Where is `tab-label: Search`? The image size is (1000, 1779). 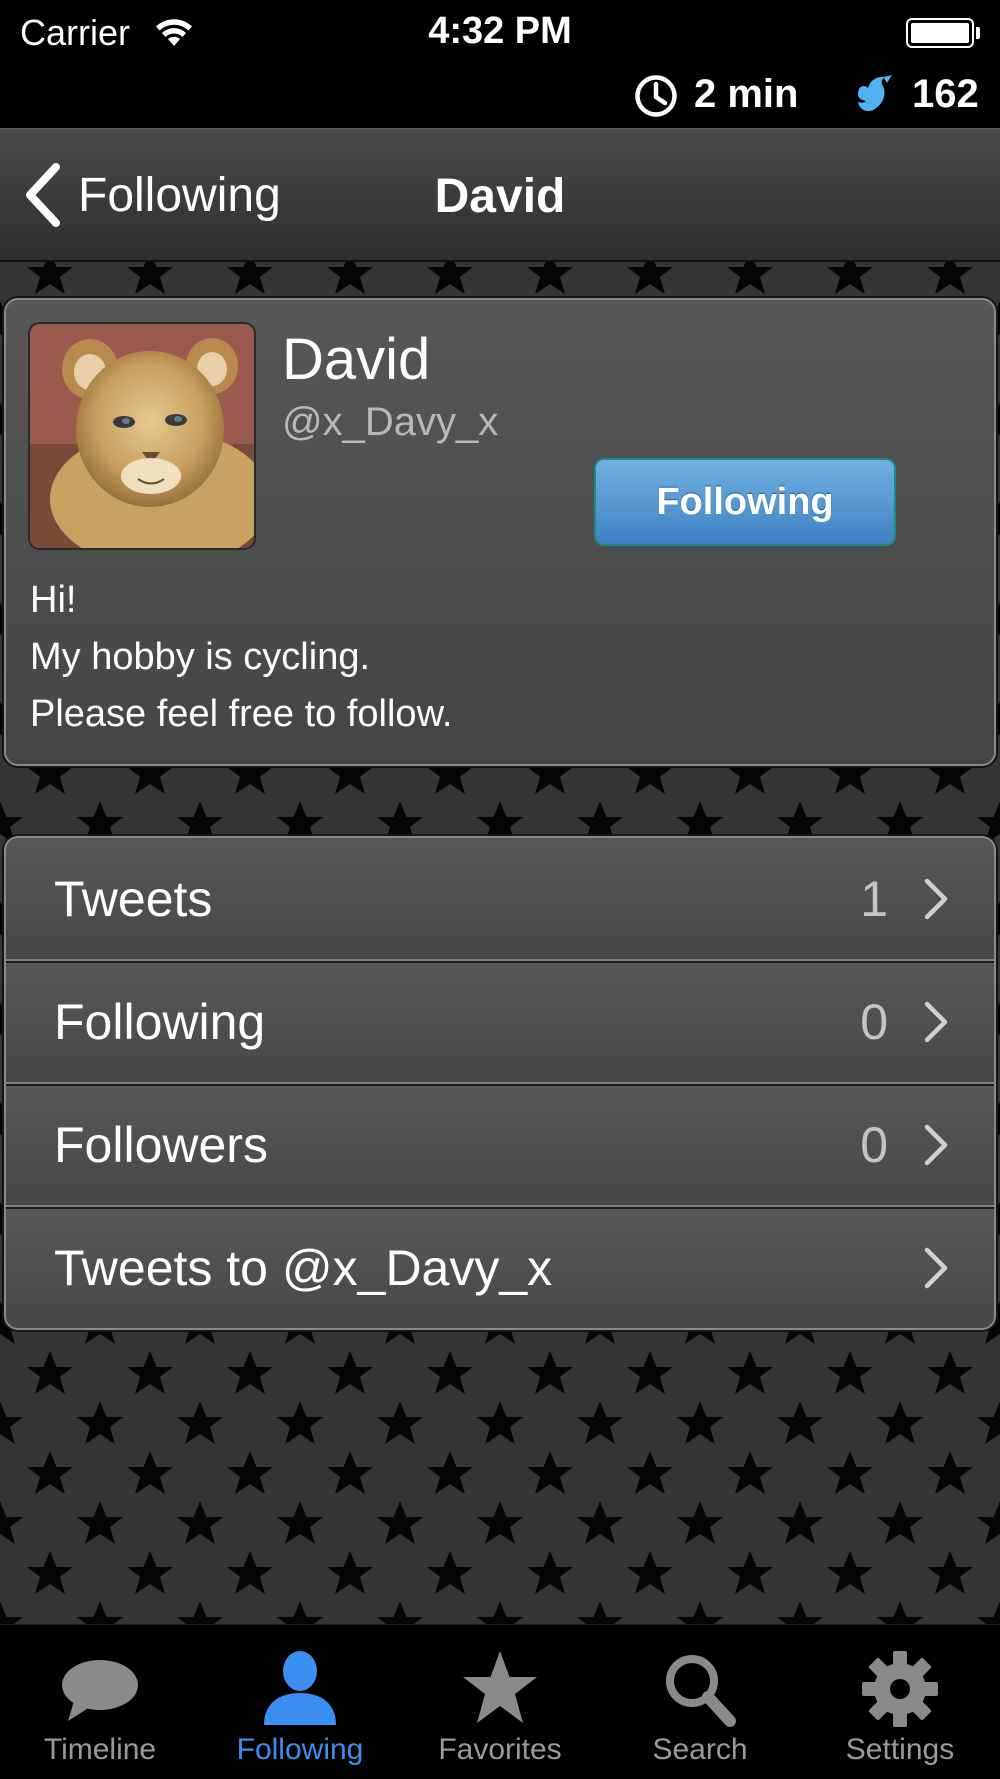
tab-label: Search is located at coordinates (700, 1749).